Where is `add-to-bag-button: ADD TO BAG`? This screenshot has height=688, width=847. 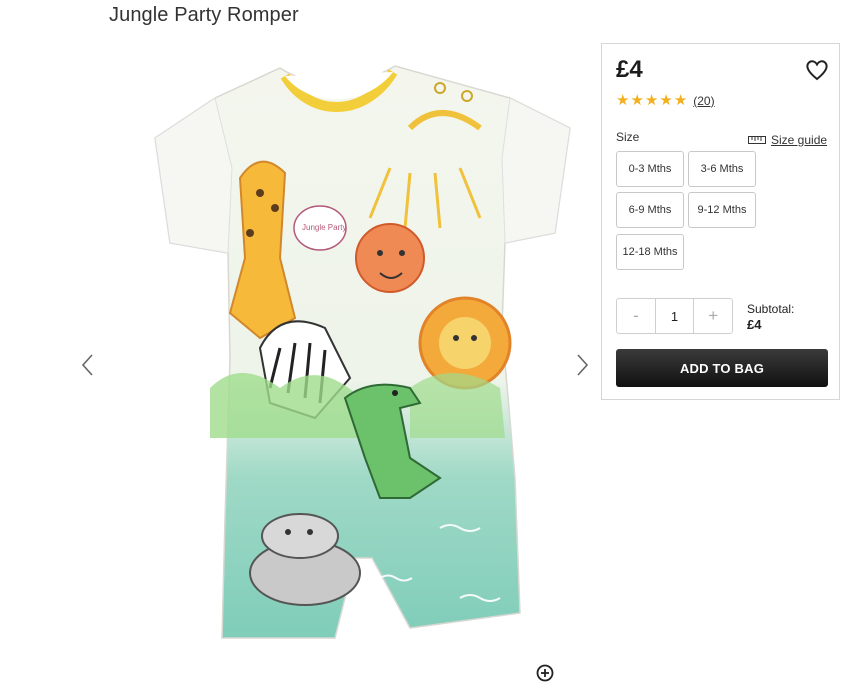 add-to-bag-button: ADD TO BAG is located at coordinates (722, 368).